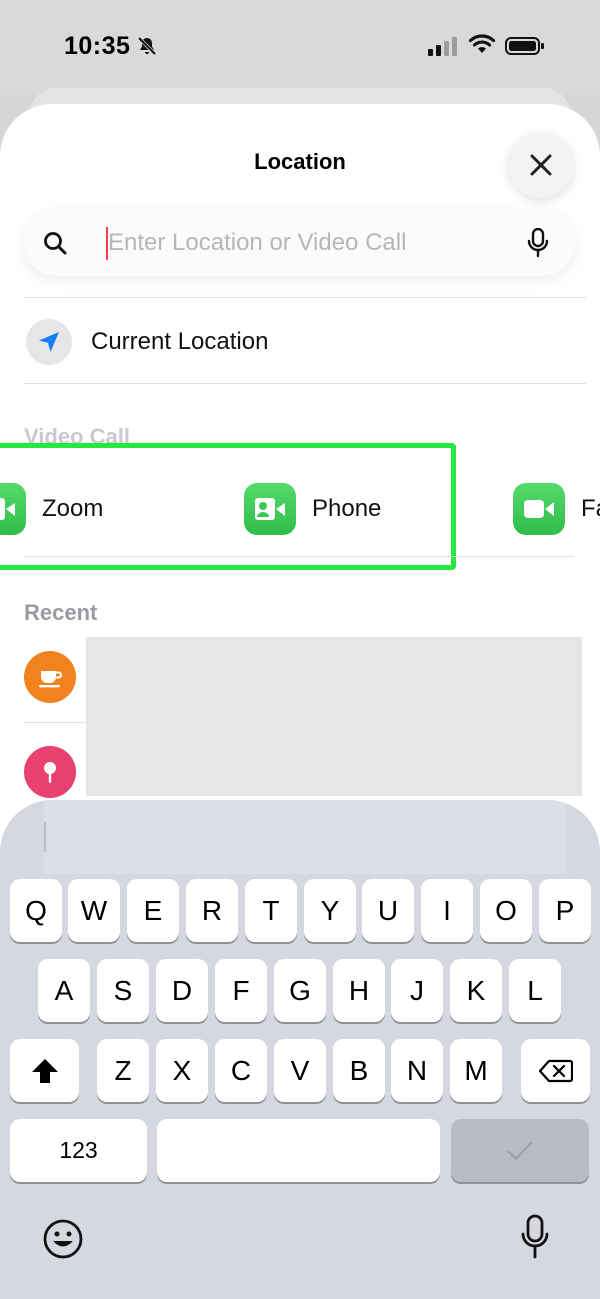 This screenshot has width=600, height=1299. What do you see at coordinates (123, 1070) in the screenshot?
I see `key-z: Z` at bounding box center [123, 1070].